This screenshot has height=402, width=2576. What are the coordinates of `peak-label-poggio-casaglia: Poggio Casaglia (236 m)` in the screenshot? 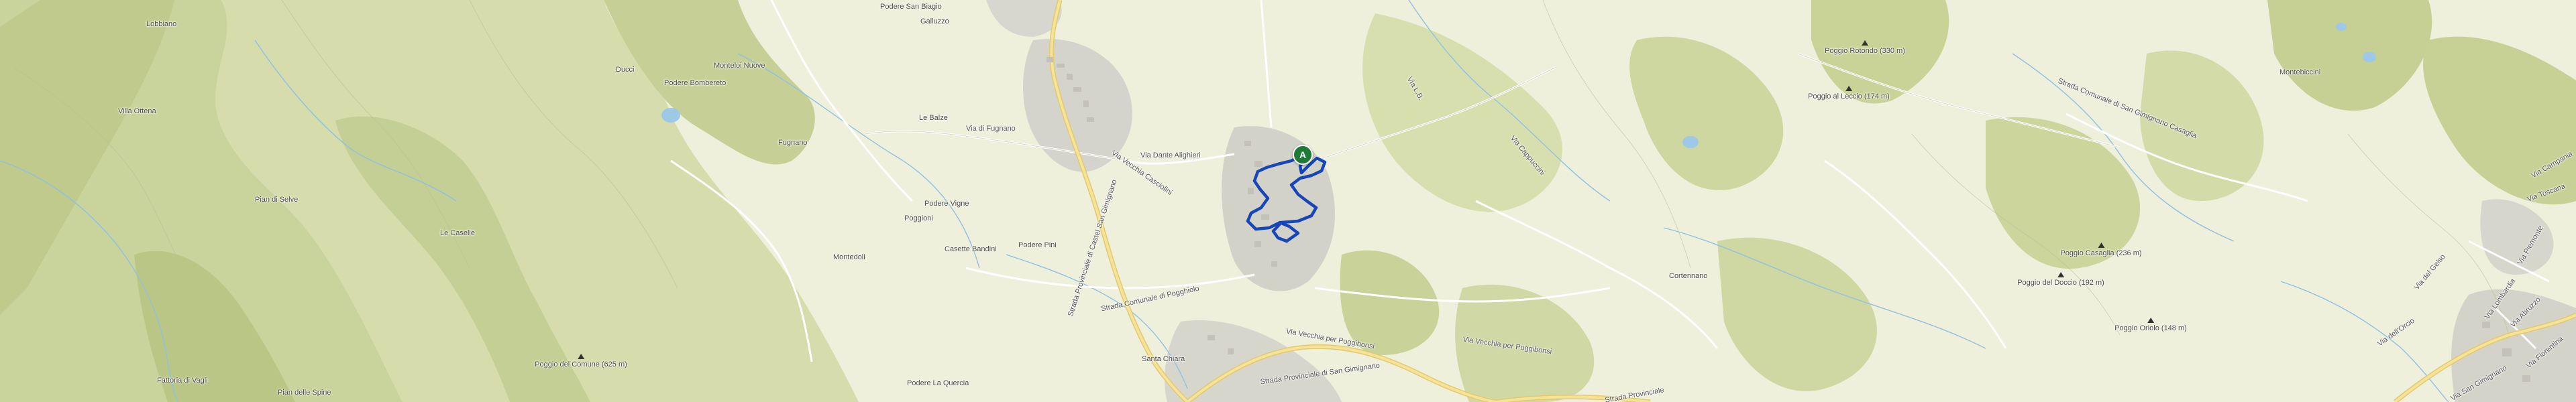 It's located at (2101, 251).